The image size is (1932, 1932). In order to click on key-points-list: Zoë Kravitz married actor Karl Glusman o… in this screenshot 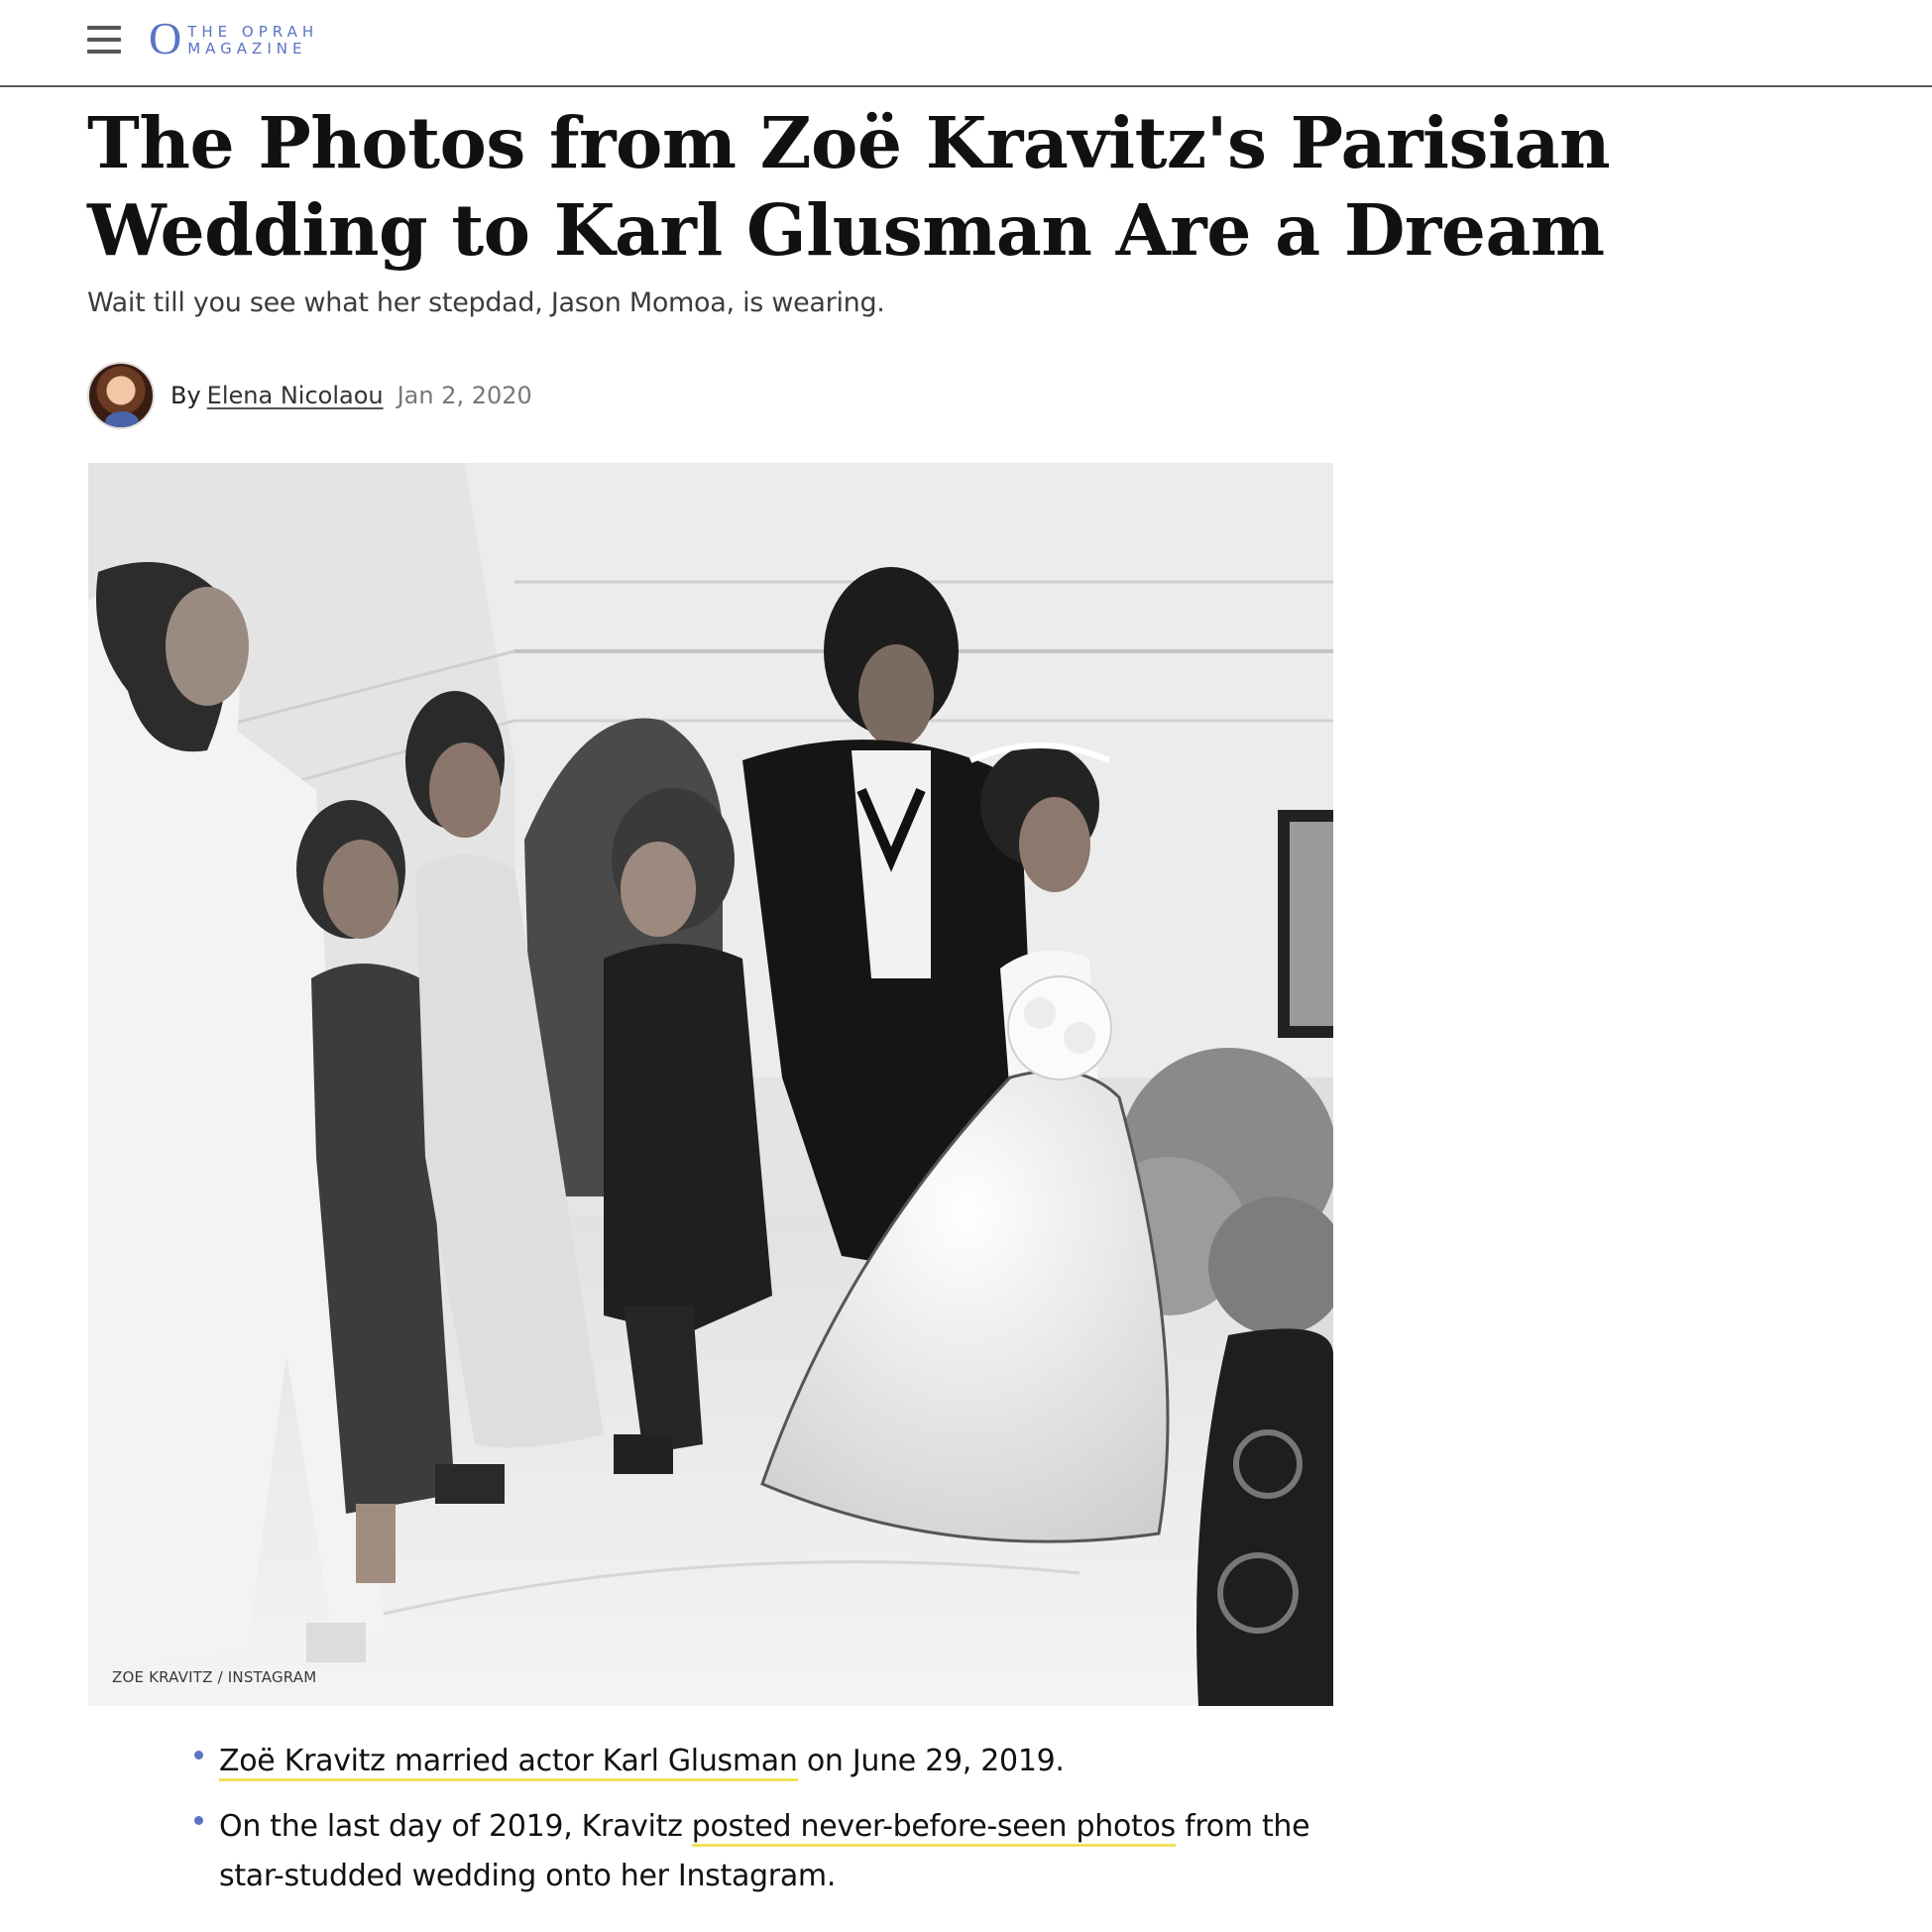, I will do `click(758, 1827)`.